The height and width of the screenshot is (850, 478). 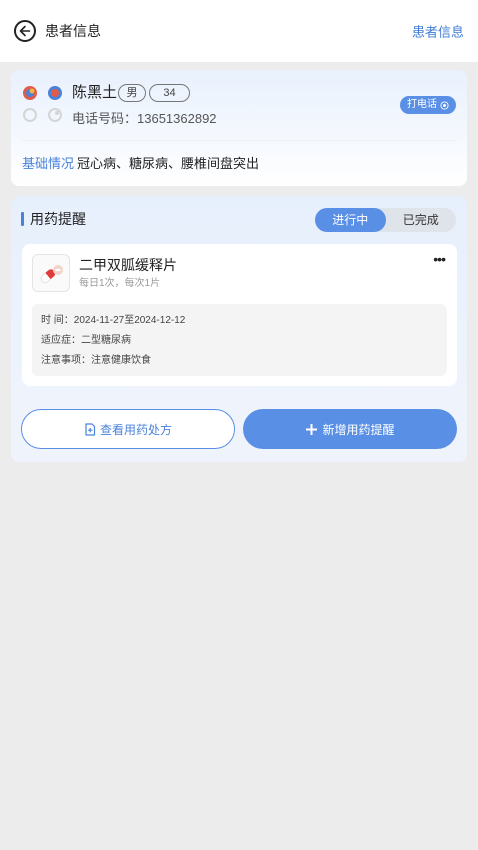 I want to click on circle-arrow-icon, so click(x=444, y=105).